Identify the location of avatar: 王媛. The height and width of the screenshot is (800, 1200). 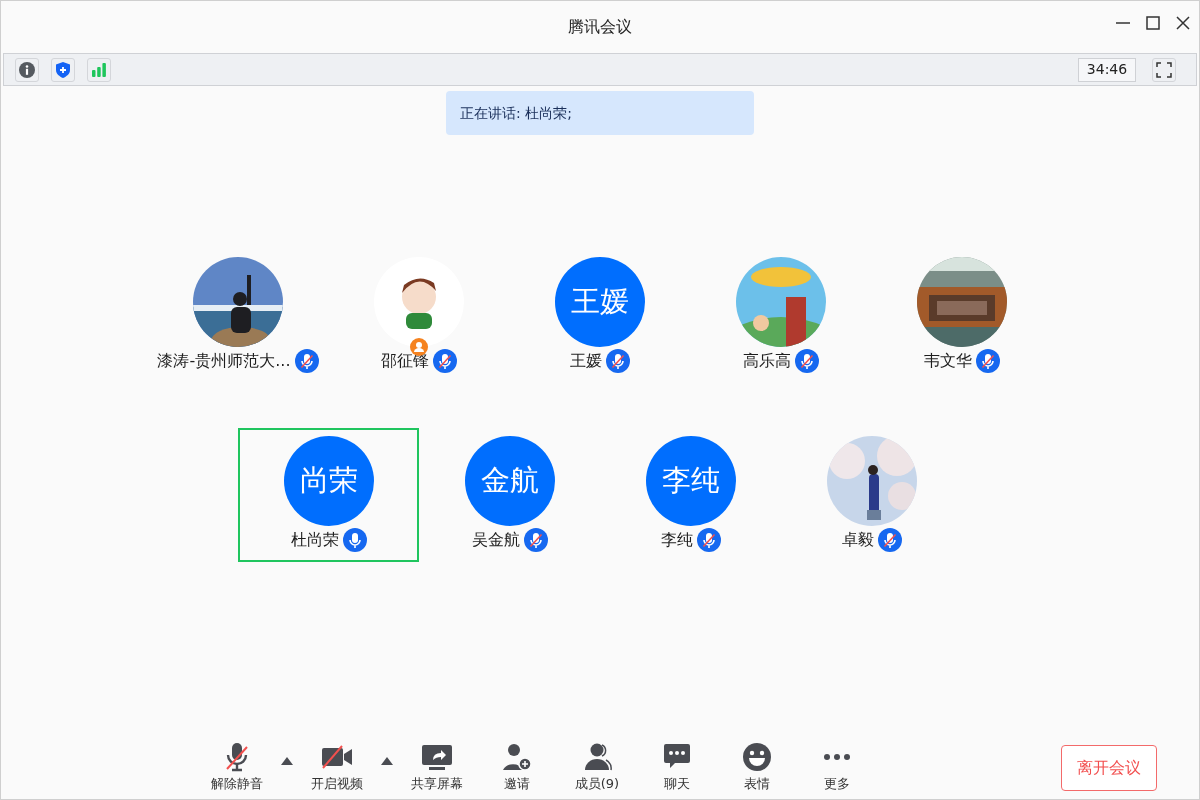
(600, 302).